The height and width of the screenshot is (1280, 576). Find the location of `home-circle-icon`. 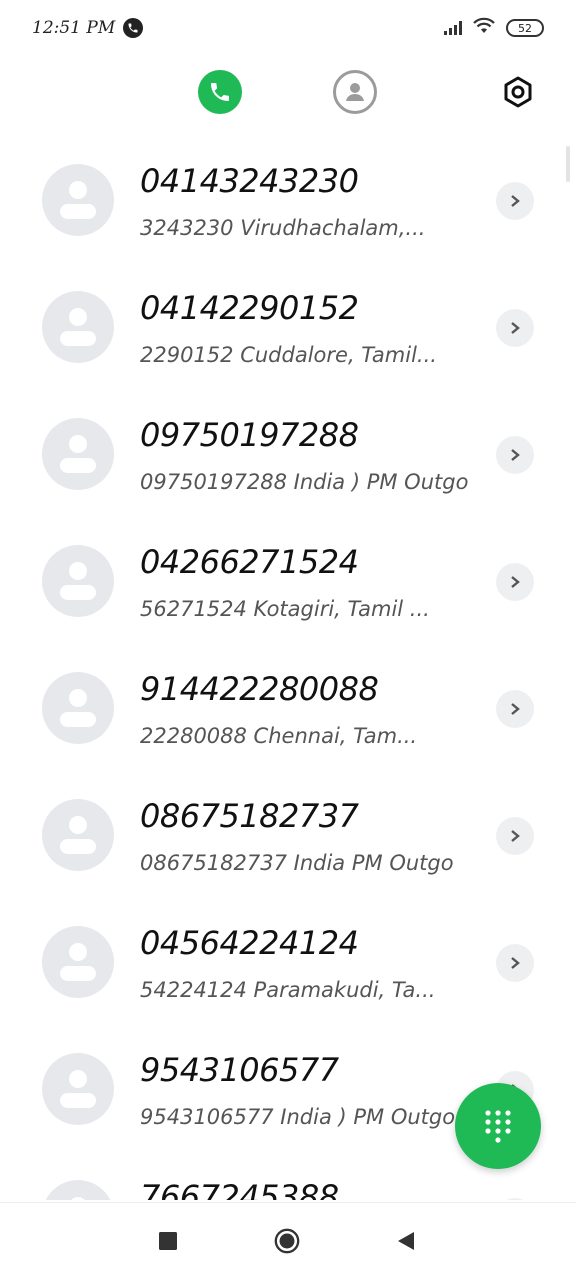

home-circle-icon is located at coordinates (287, 1241).